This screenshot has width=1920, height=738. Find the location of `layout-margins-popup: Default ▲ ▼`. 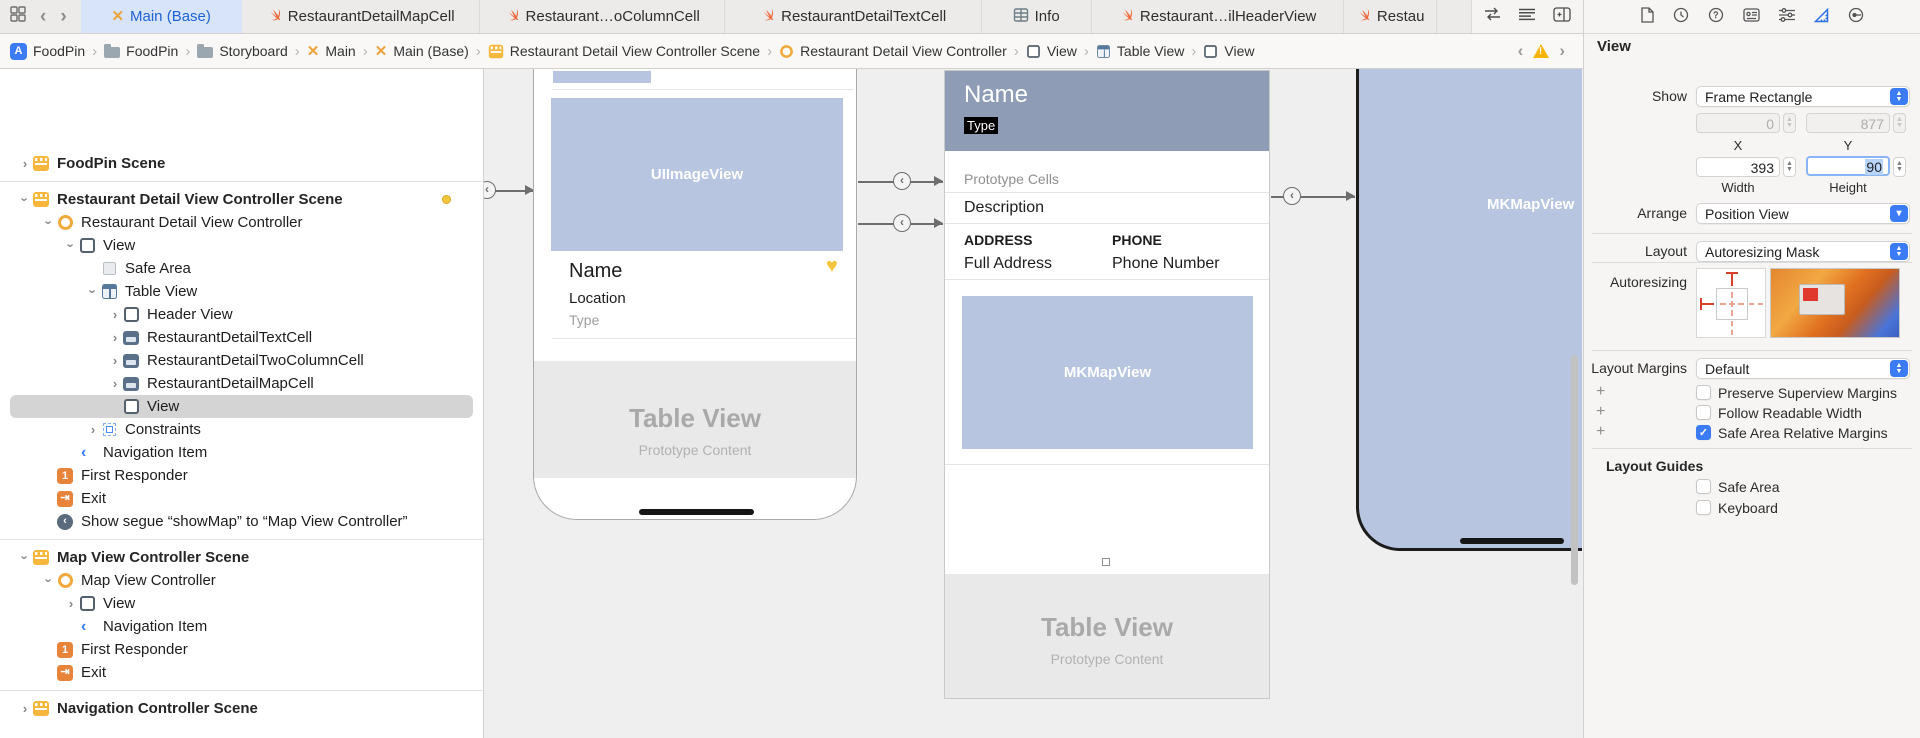

layout-margins-popup: Default ▲ ▼ is located at coordinates (1803, 368).